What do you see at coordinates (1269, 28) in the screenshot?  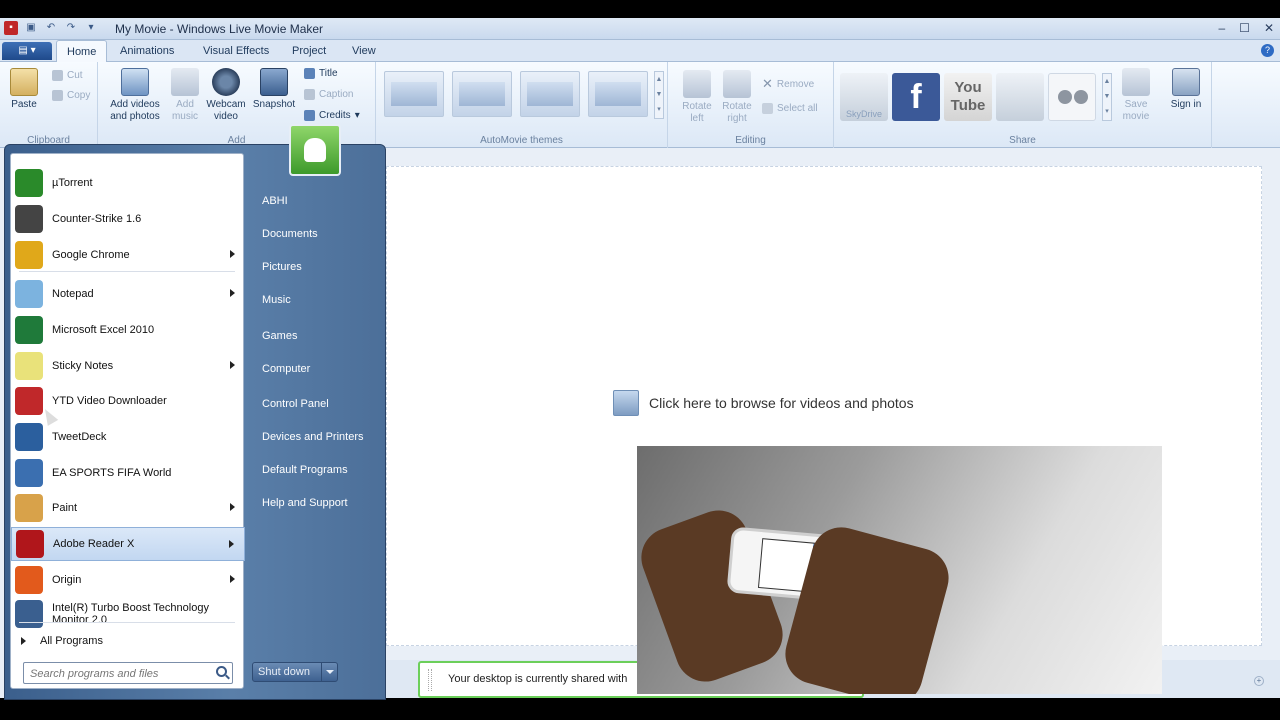 I see `close-button: ✕` at bounding box center [1269, 28].